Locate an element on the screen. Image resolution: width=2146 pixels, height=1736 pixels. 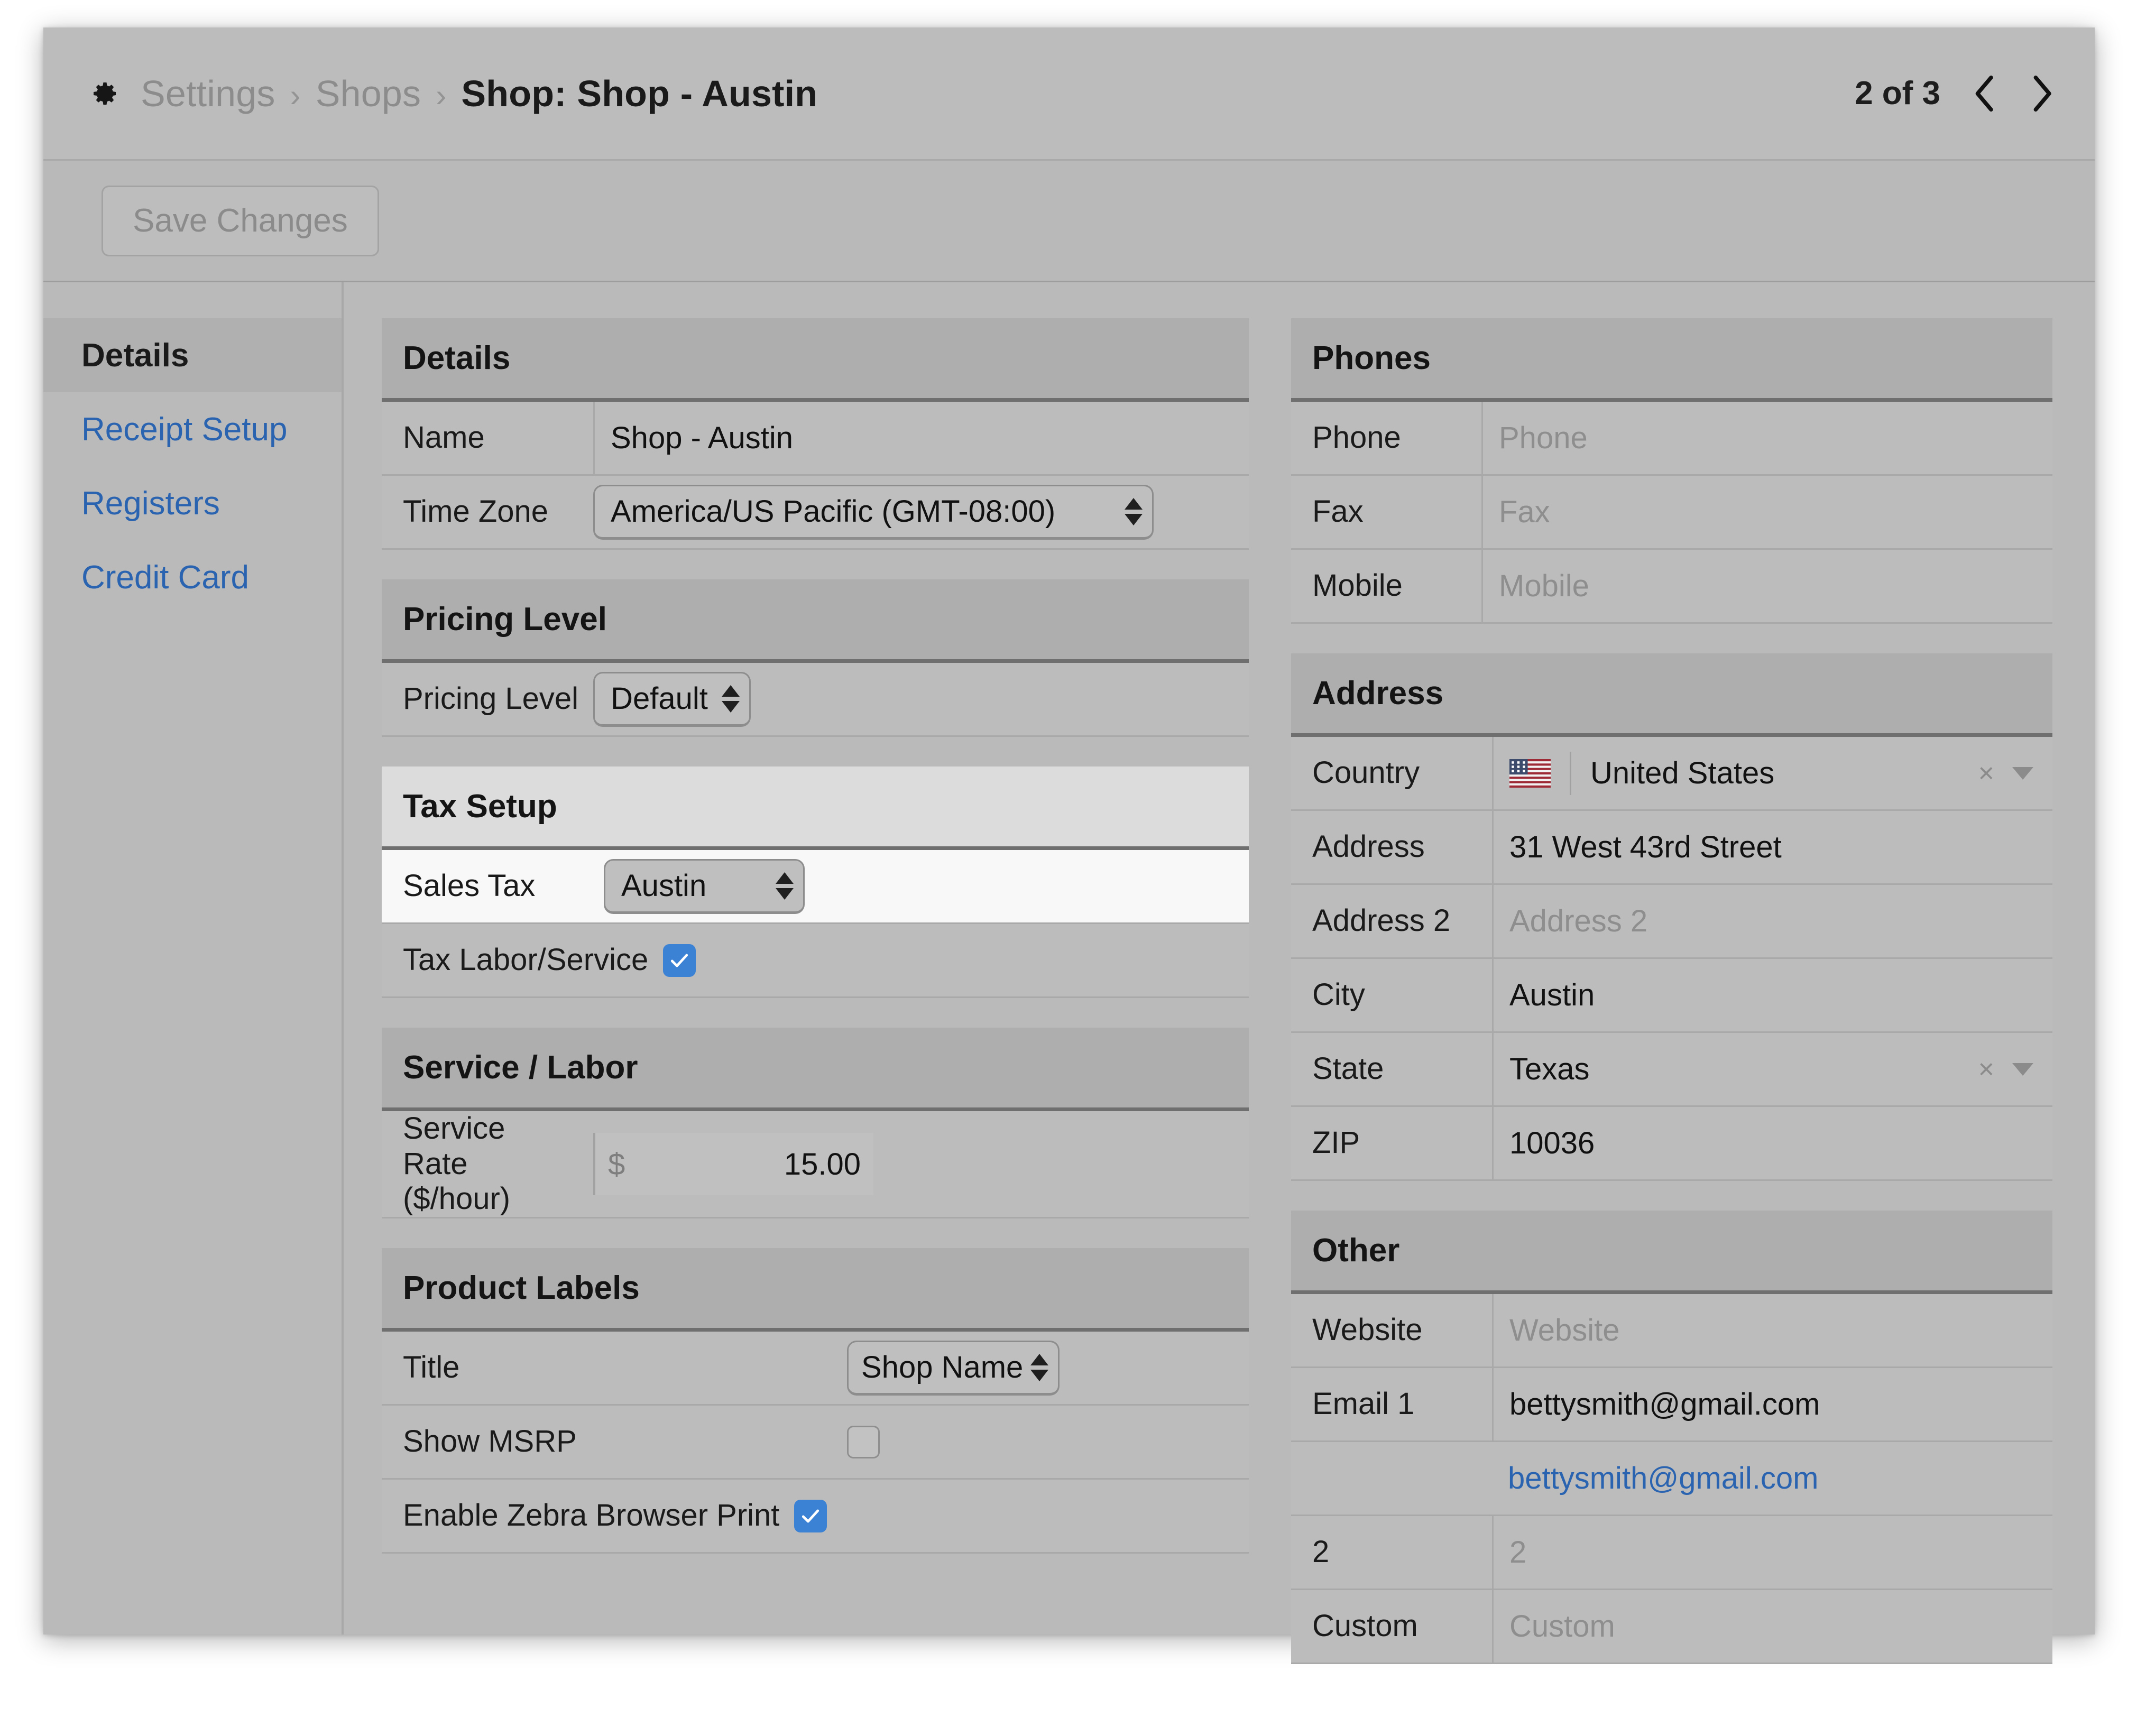
timezone-cell: America/US Pacific (GMT-08:00) is located at coordinates (921, 512).